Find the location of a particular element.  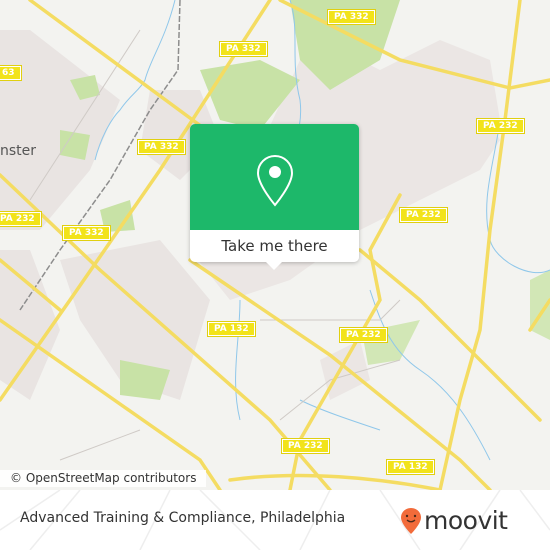

map-pin-icon is located at coordinates (275, 180).